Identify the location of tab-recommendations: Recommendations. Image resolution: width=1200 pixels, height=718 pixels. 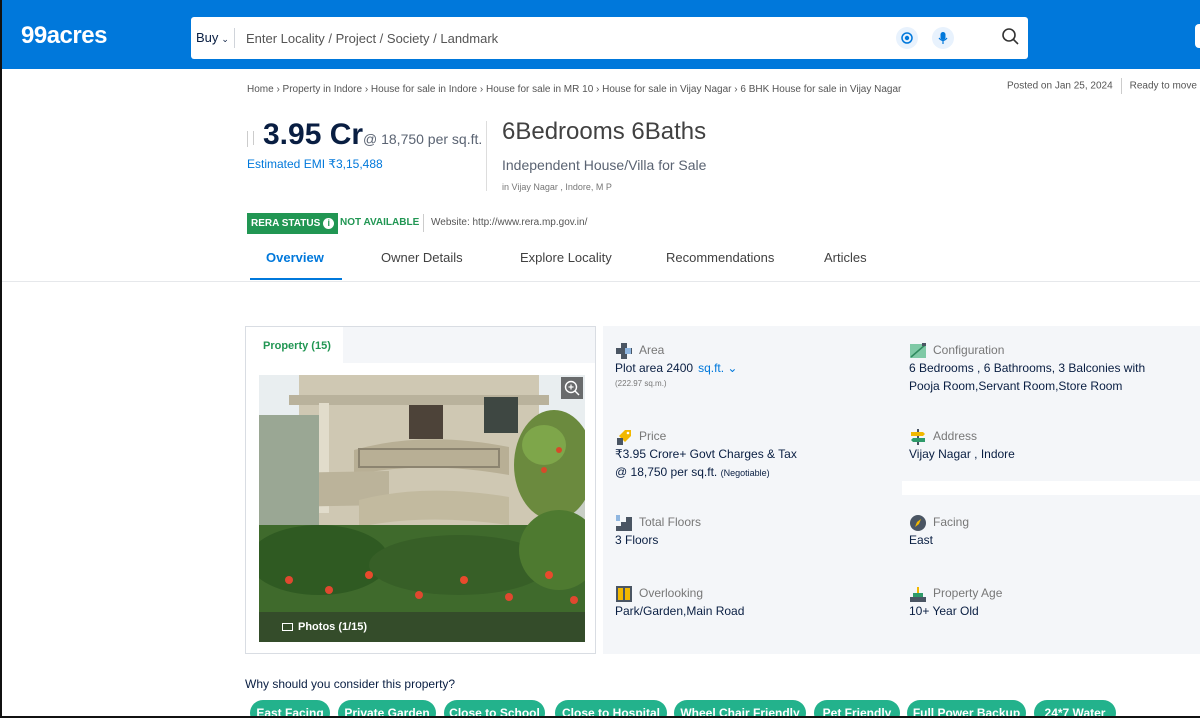
(720, 257).